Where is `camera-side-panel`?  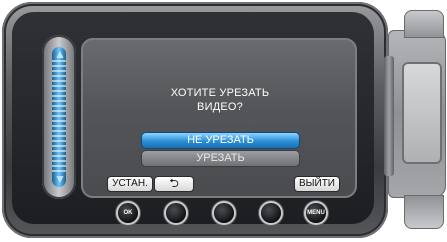 camera-side-panel is located at coordinates (422, 113).